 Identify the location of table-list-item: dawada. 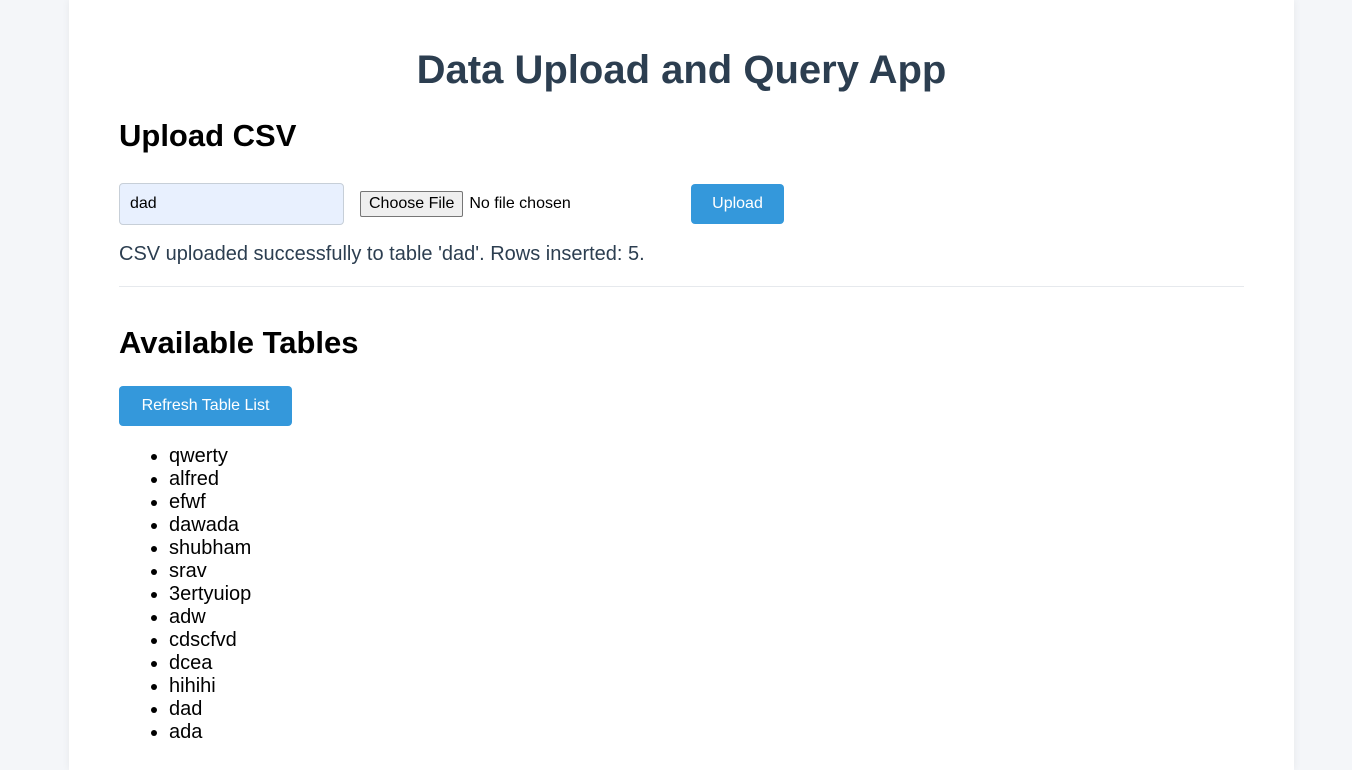
(210, 525).